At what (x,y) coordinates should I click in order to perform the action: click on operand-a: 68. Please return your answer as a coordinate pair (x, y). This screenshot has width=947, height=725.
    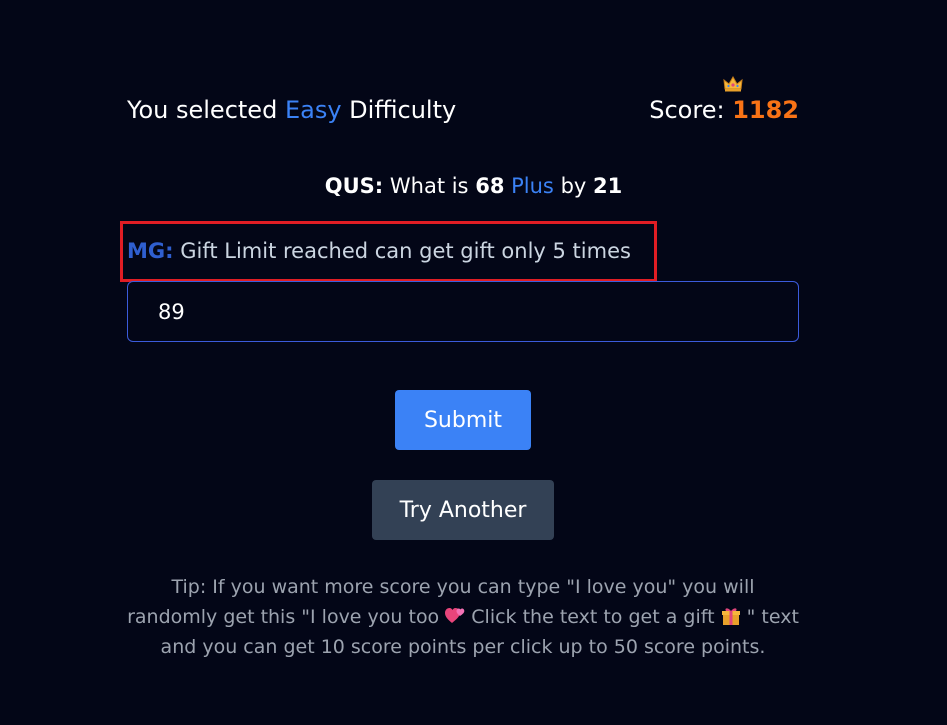
    Looking at the image, I should click on (490, 186).